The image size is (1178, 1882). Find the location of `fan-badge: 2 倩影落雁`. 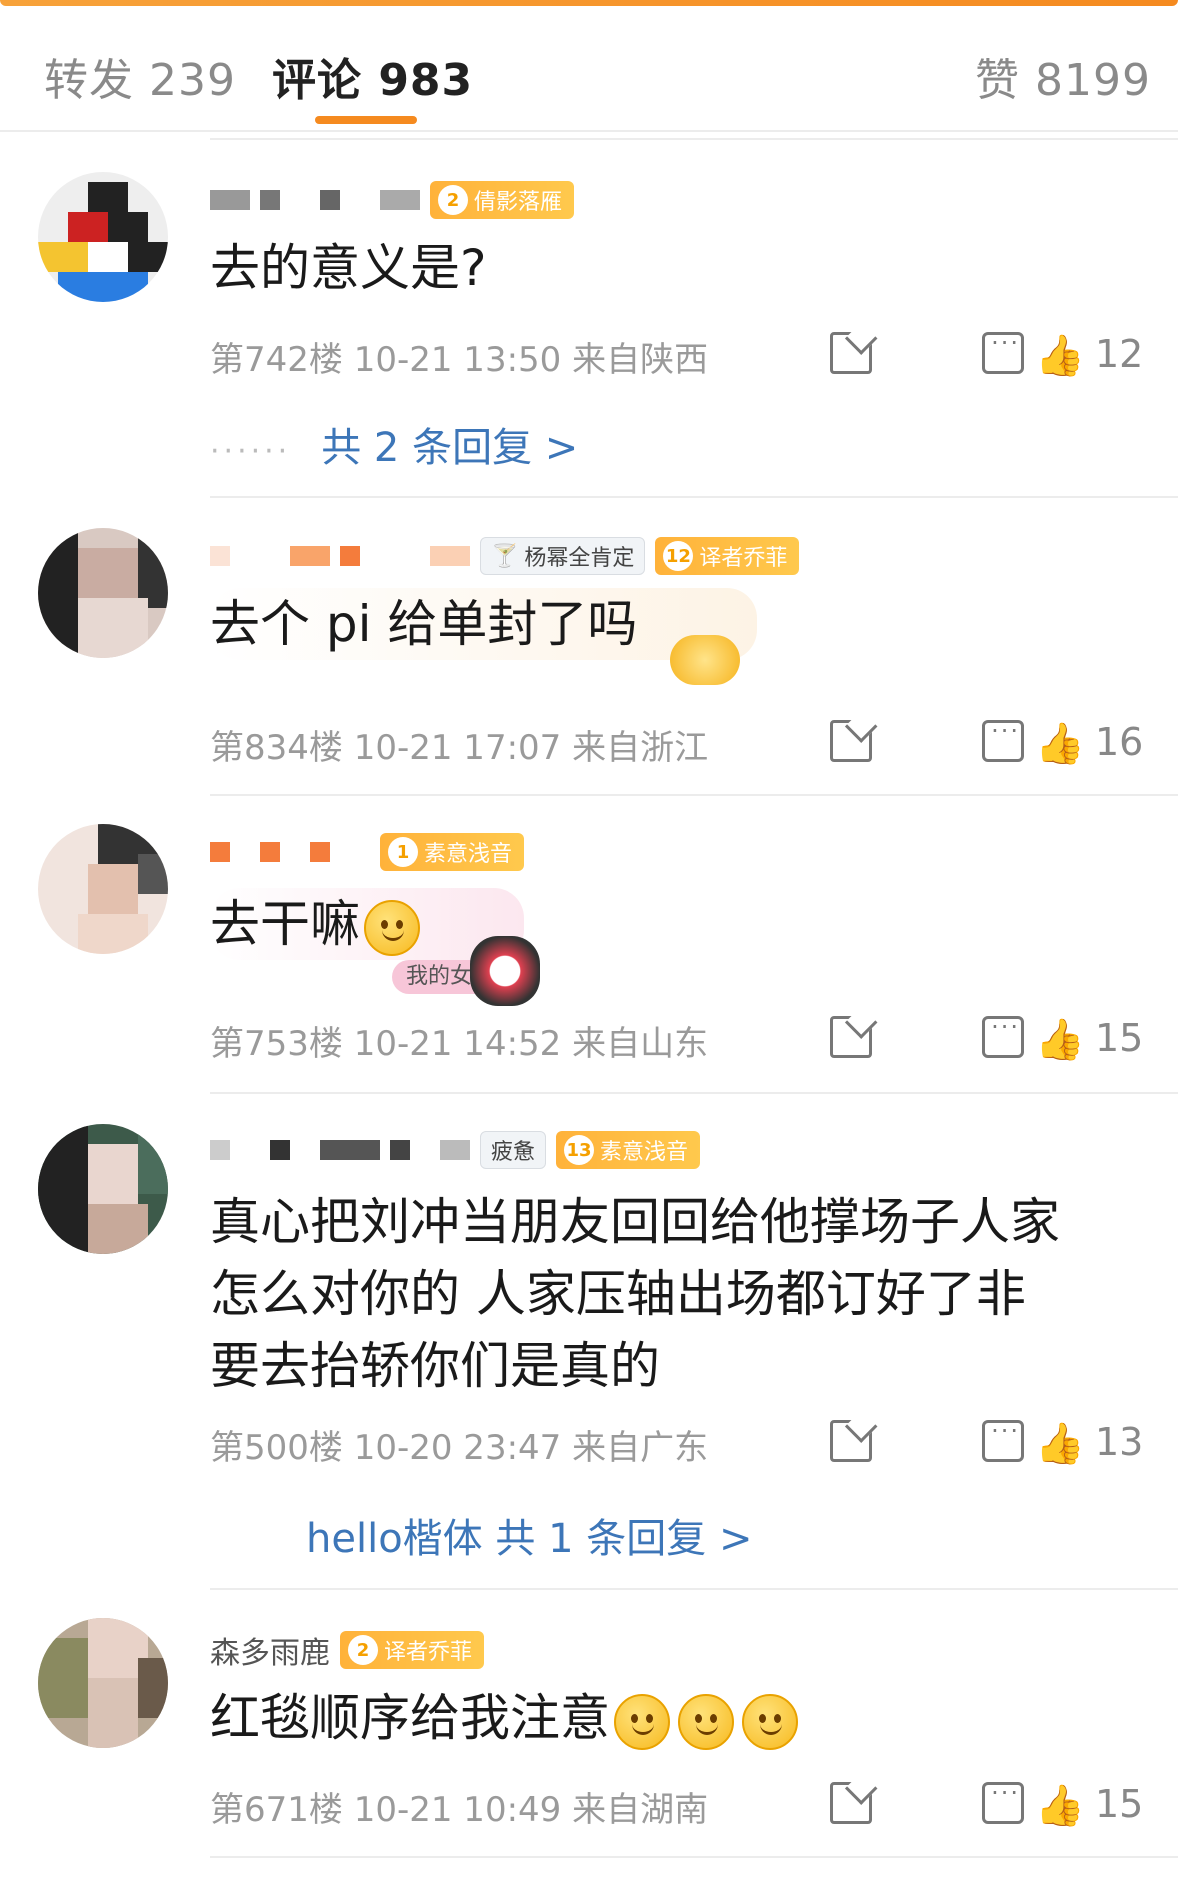

fan-badge: 2 倩影落雁 is located at coordinates (502, 200).